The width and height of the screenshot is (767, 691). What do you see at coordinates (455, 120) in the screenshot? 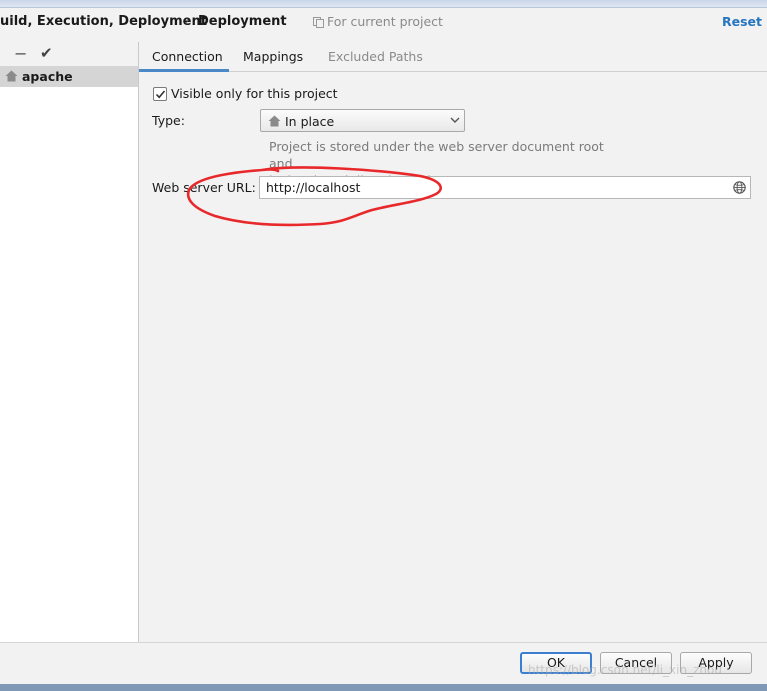
I see `chevron-down-icon` at bounding box center [455, 120].